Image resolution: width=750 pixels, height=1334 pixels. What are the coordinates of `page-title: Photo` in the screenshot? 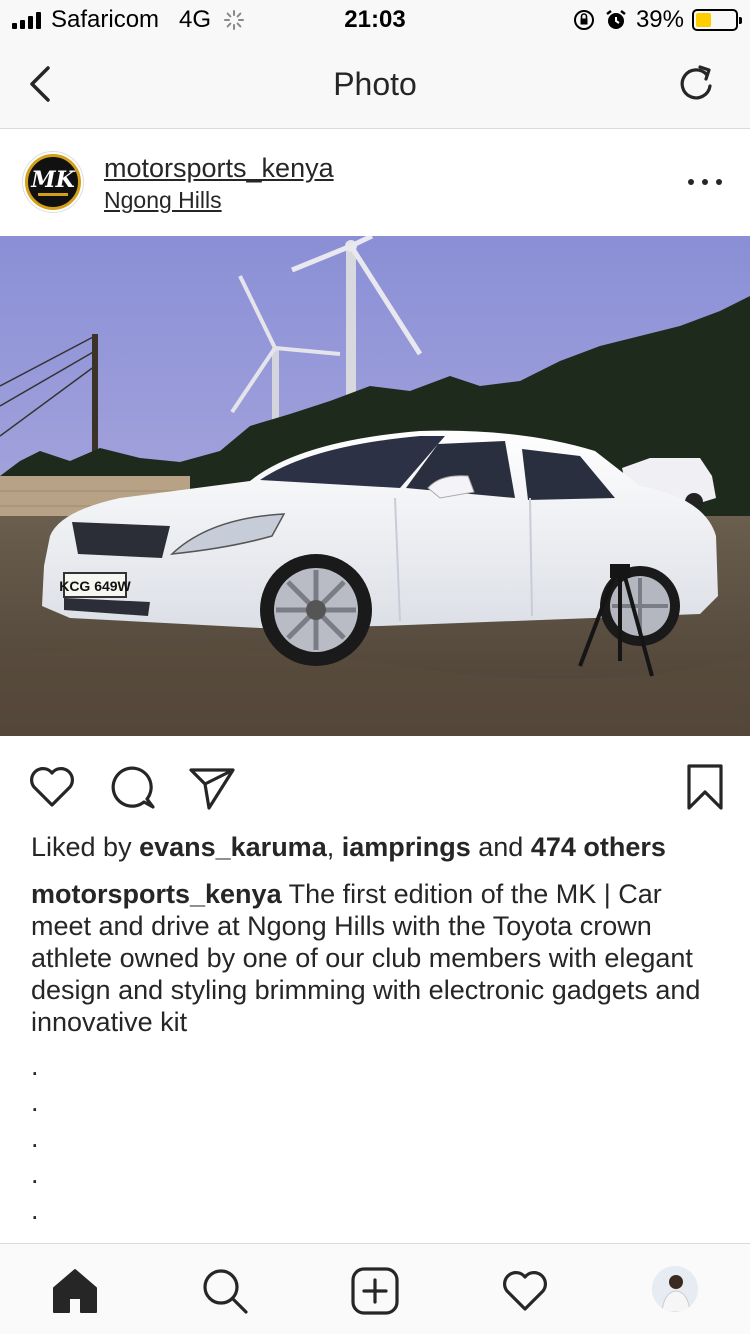 It's located at (375, 84).